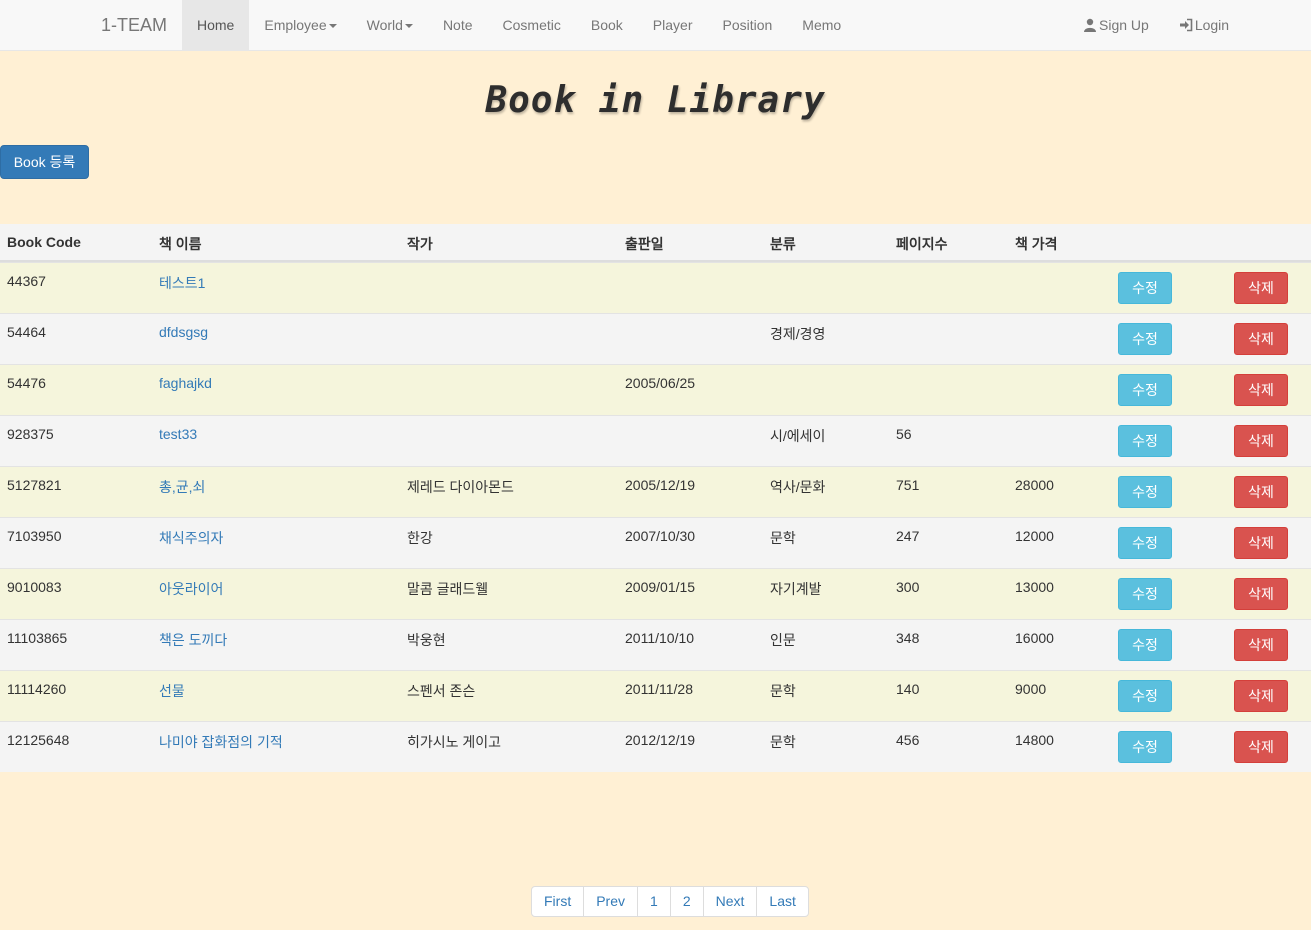 The image size is (1311, 930). What do you see at coordinates (134, 25) in the screenshot?
I see `brand-link: 1-TEAM` at bounding box center [134, 25].